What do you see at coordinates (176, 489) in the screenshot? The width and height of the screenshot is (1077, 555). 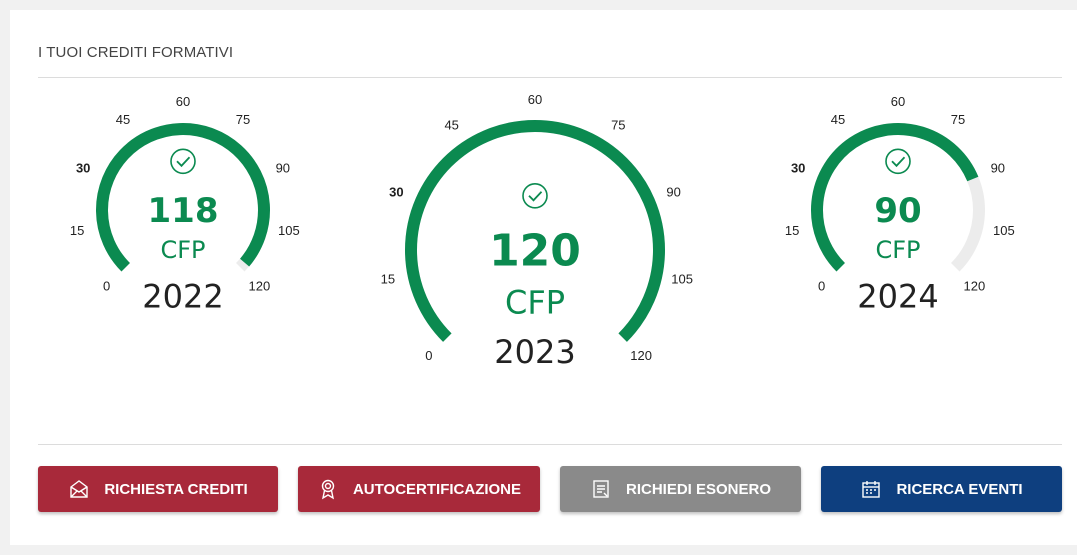 I see `button-label: RICHIESTA CREDITI` at bounding box center [176, 489].